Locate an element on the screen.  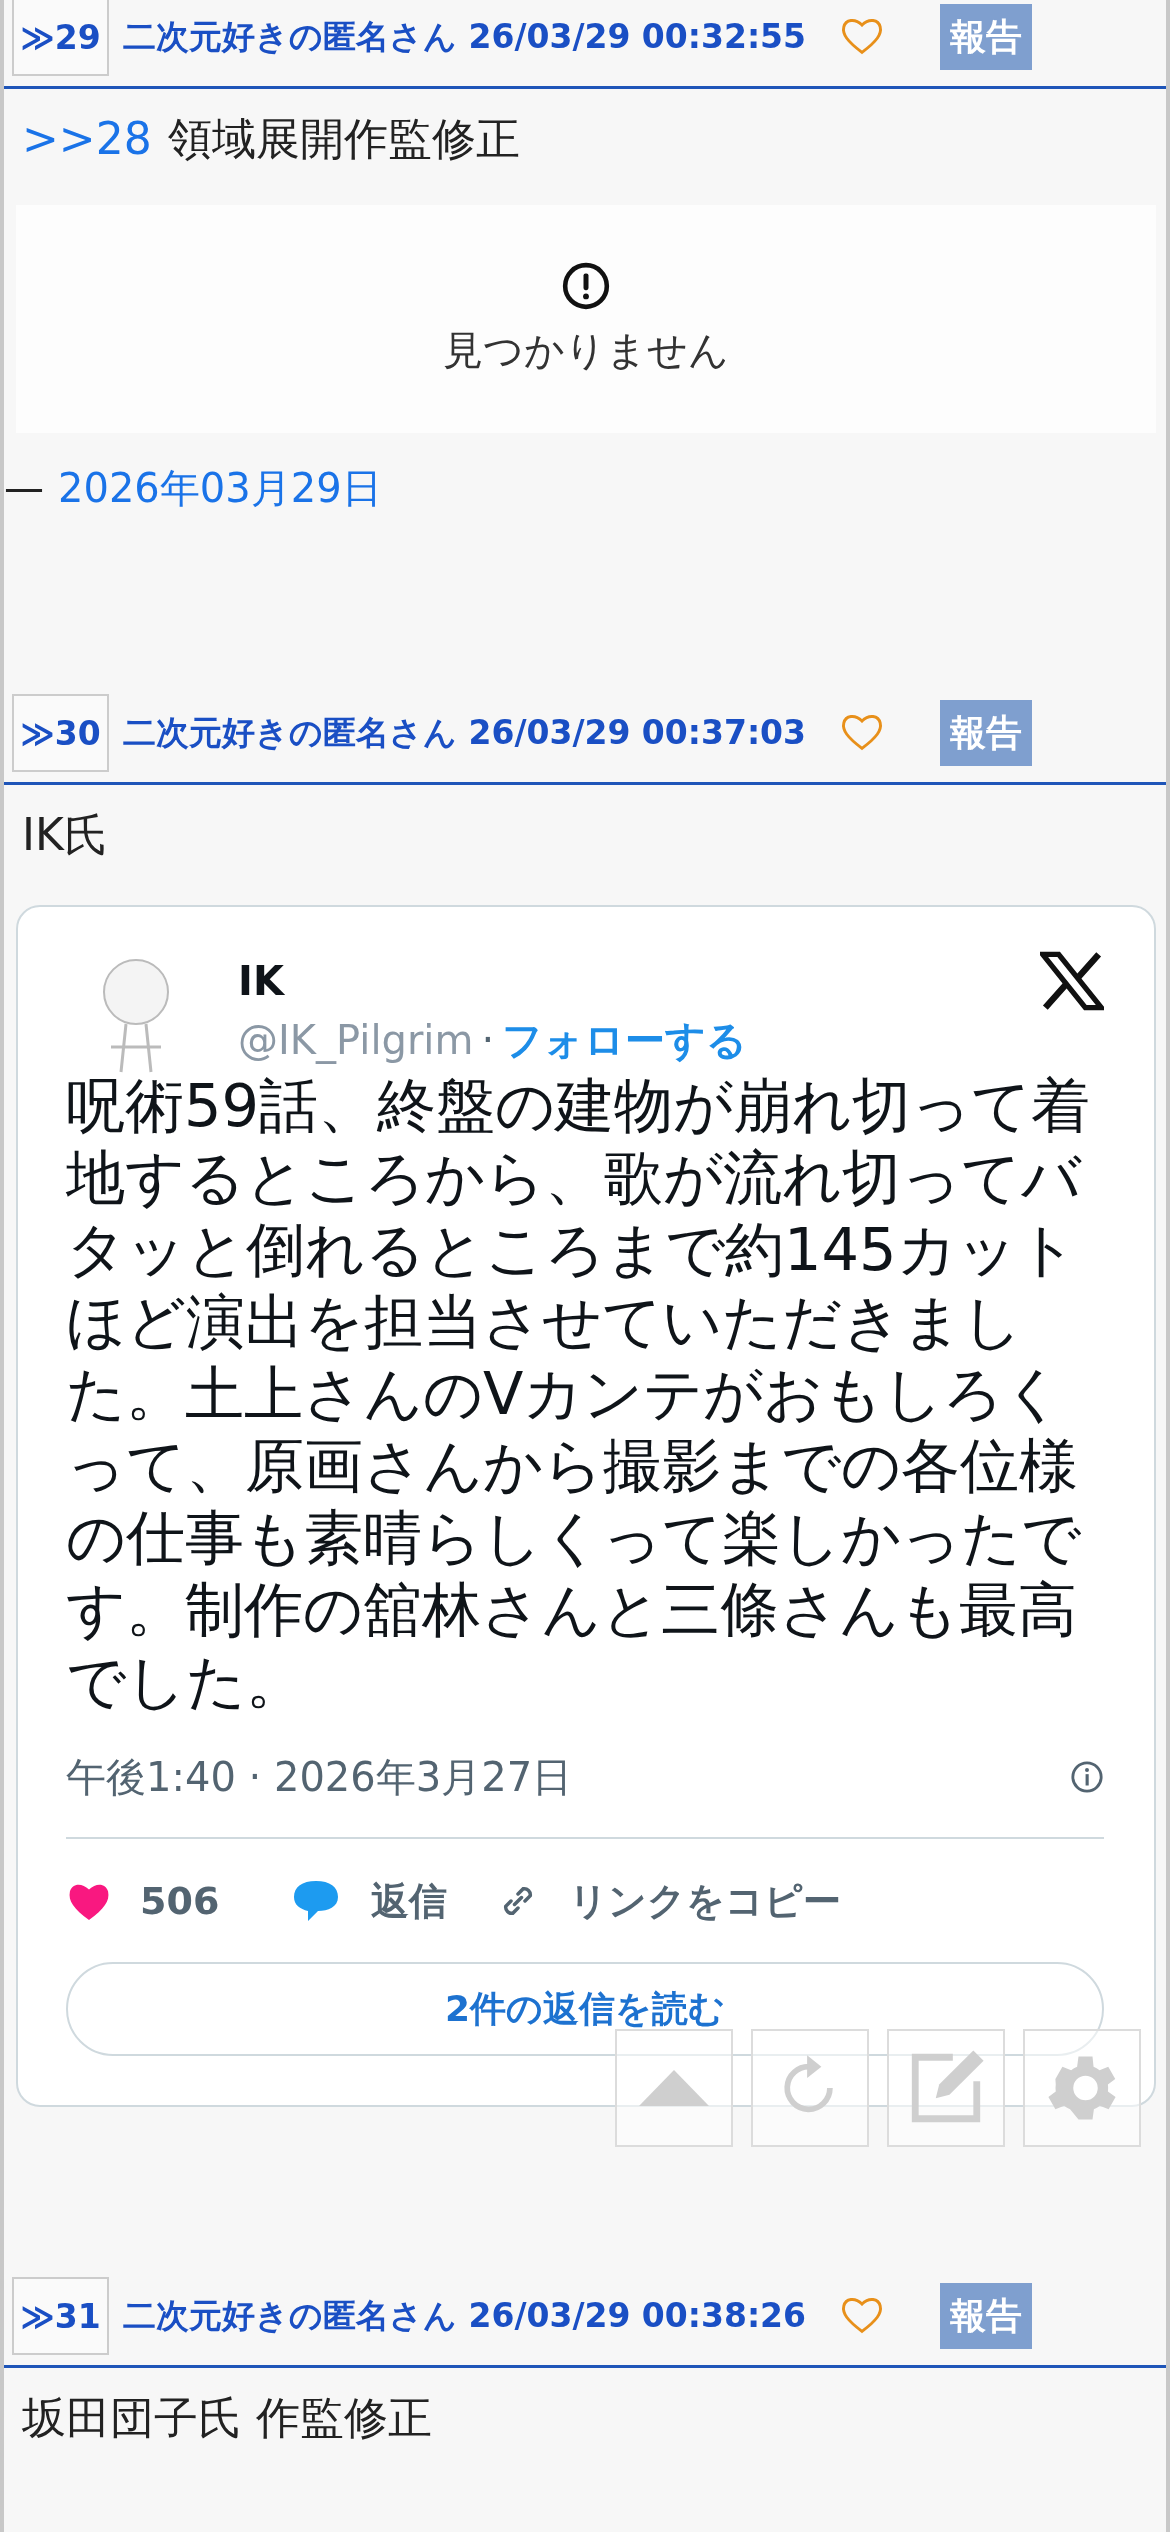
account-name: IK is located at coordinates (261, 981).